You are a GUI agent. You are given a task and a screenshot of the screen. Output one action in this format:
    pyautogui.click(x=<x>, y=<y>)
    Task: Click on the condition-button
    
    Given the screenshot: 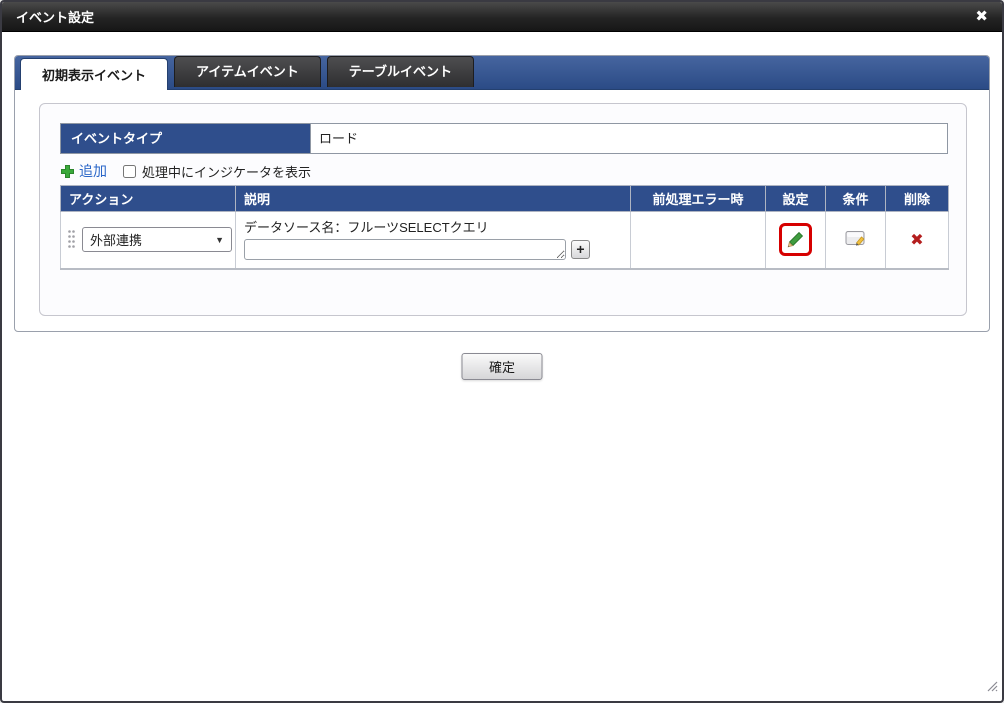 What is the action you would take?
    pyautogui.click(x=855, y=238)
    